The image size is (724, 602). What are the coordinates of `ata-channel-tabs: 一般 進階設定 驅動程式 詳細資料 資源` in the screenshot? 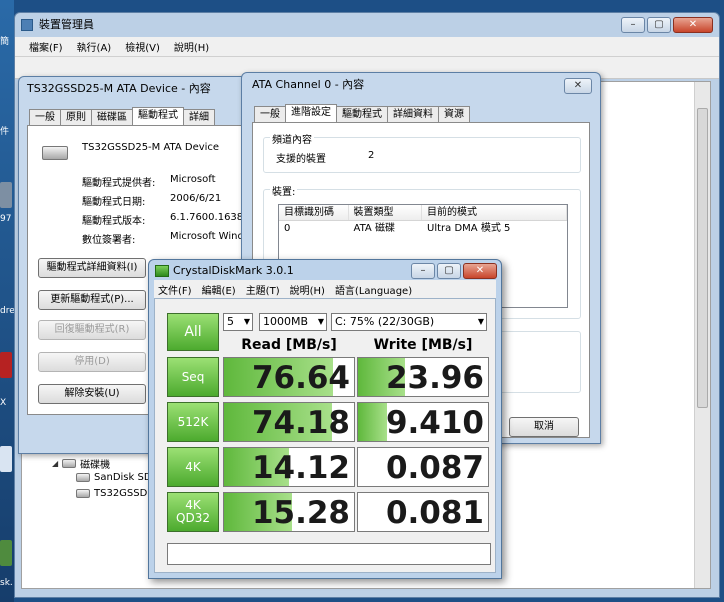 It's located at (362, 113).